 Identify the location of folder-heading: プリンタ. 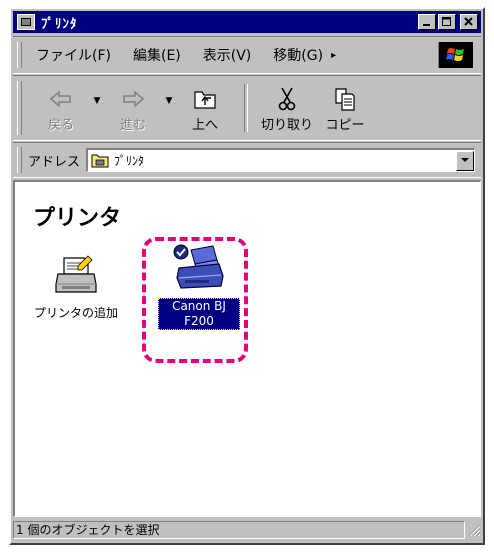
(77, 218).